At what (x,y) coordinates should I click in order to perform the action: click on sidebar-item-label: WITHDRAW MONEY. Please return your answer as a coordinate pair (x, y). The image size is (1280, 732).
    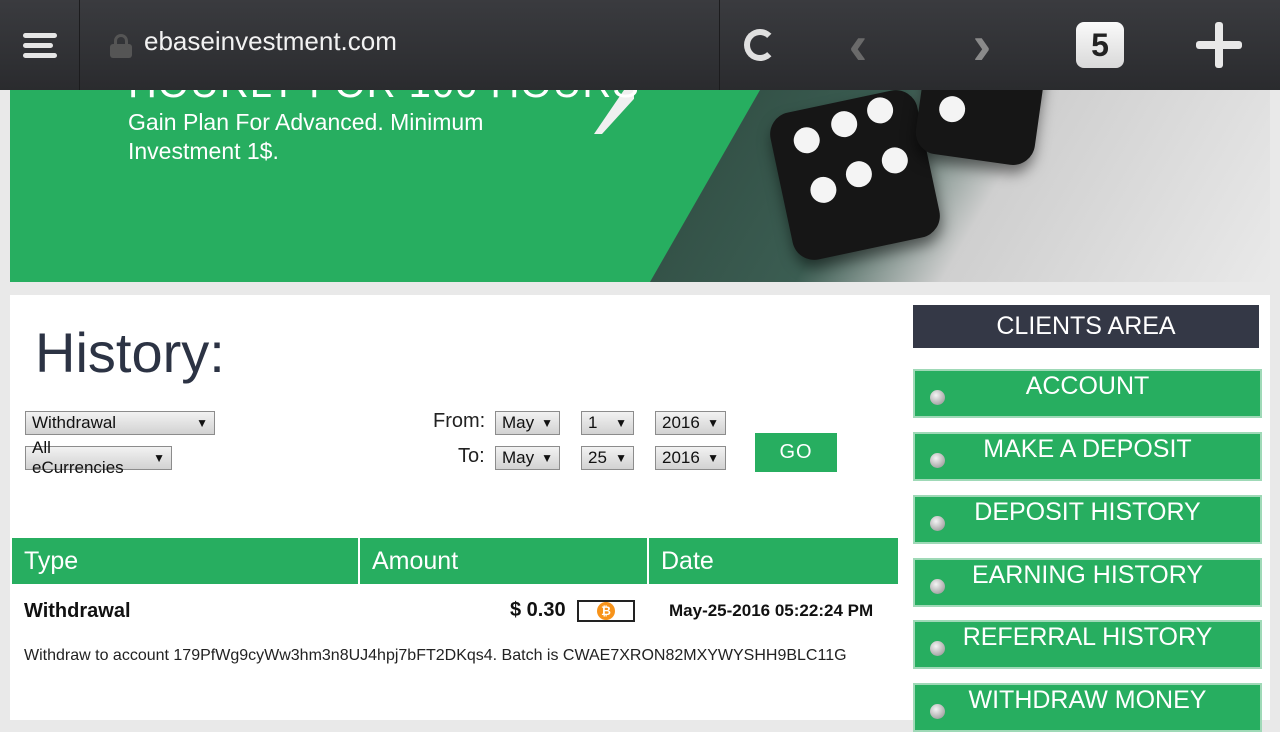
    Looking at the image, I should click on (1087, 700).